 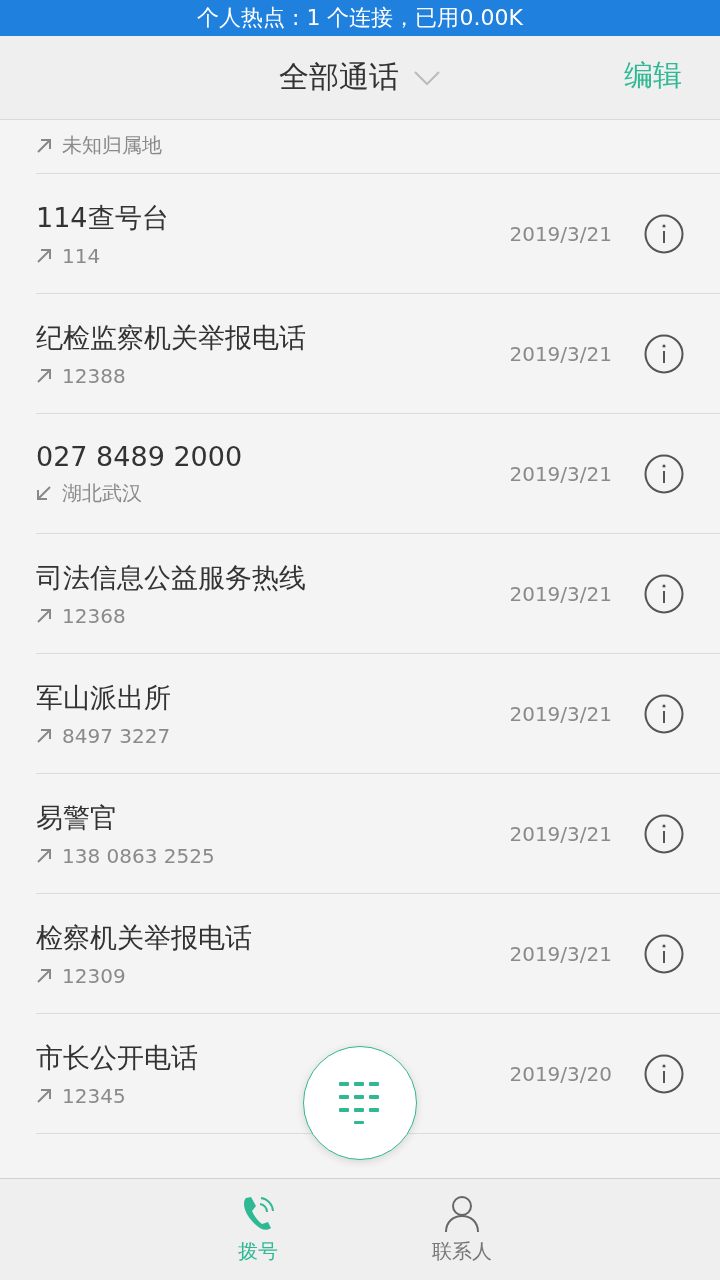 I want to click on contact-name: 检察机关举报电话, so click(x=144, y=937).